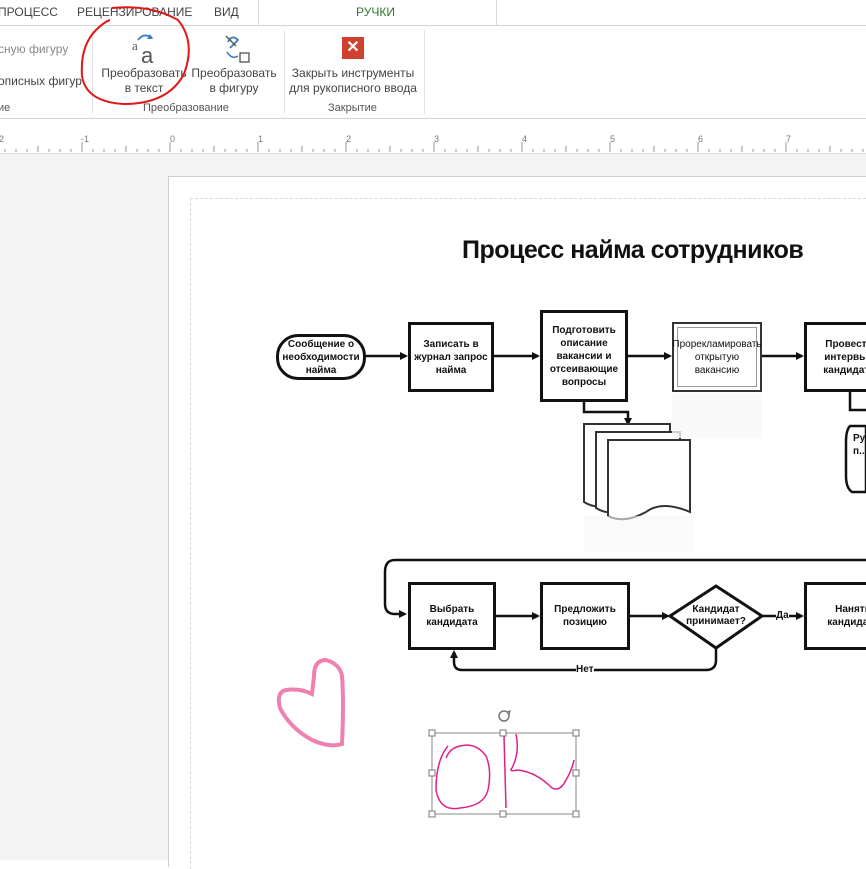 Image resolution: width=866 pixels, height=869 pixels. What do you see at coordinates (716, 616) in the screenshot?
I see `node-candidate-accepts: Кандидат принимает?` at bounding box center [716, 616].